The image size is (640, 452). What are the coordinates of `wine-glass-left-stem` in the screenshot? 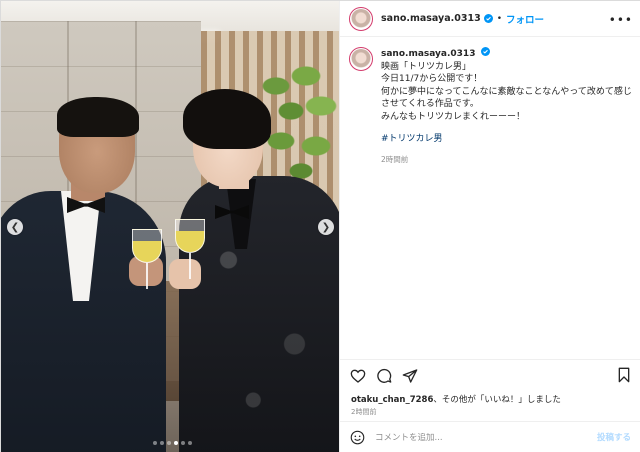 It's located at (147, 276).